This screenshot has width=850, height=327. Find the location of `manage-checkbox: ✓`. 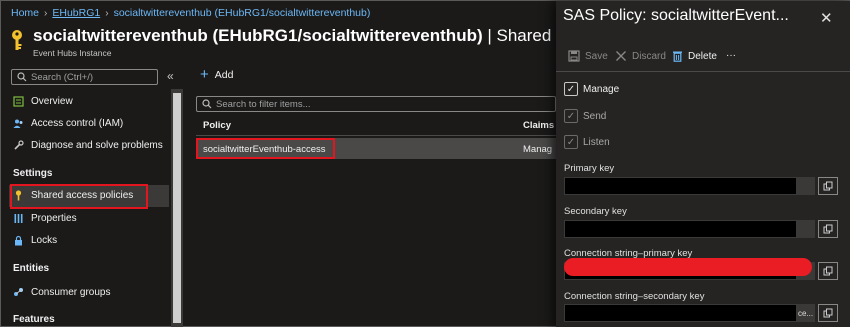

manage-checkbox: ✓ is located at coordinates (571, 89).